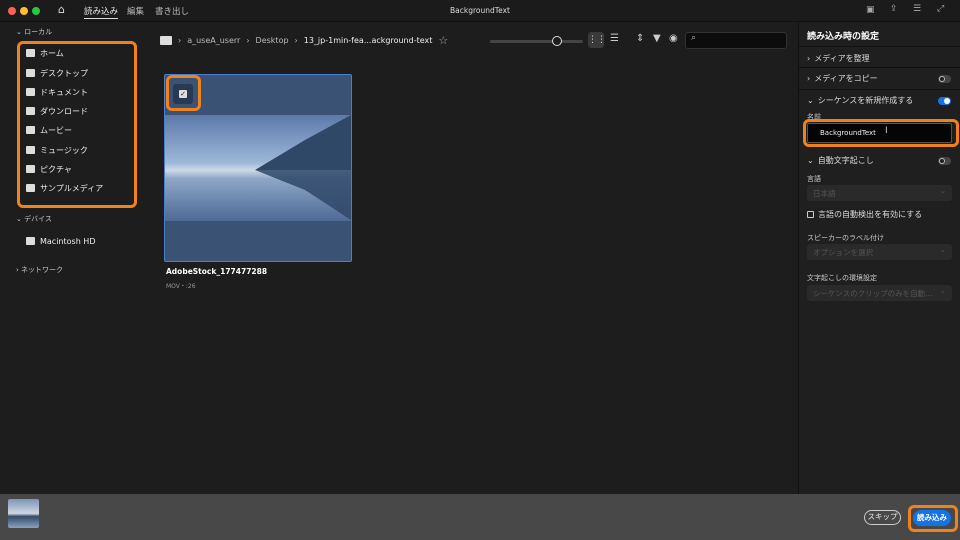 The height and width of the screenshot is (540, 960). What do you see at coordinates (694, 38) in the screenshot?
I see `search-icon: ⌕` at bounding box center [694, 38].